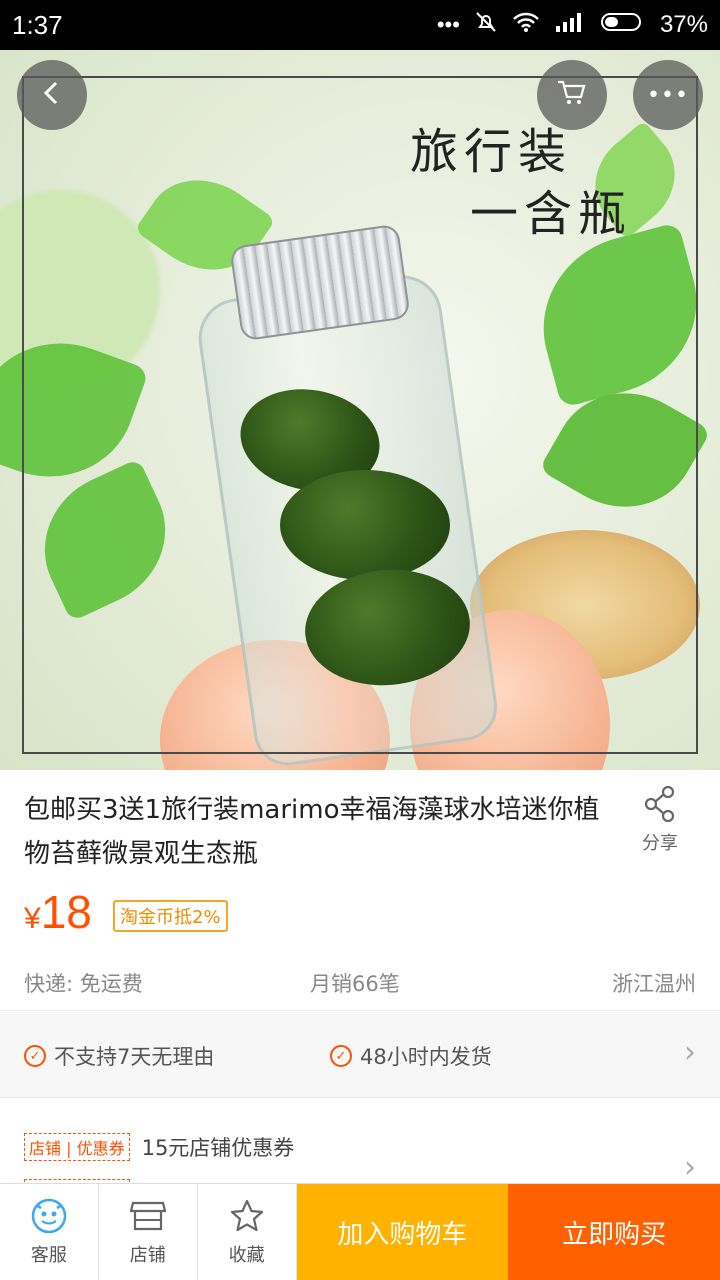 This screenshot has width=720, height=1280. Describe the element at coordinates (170, 916) in the screenshot. I see `coin-discount-badge: 淘金币抵2%` at that location.